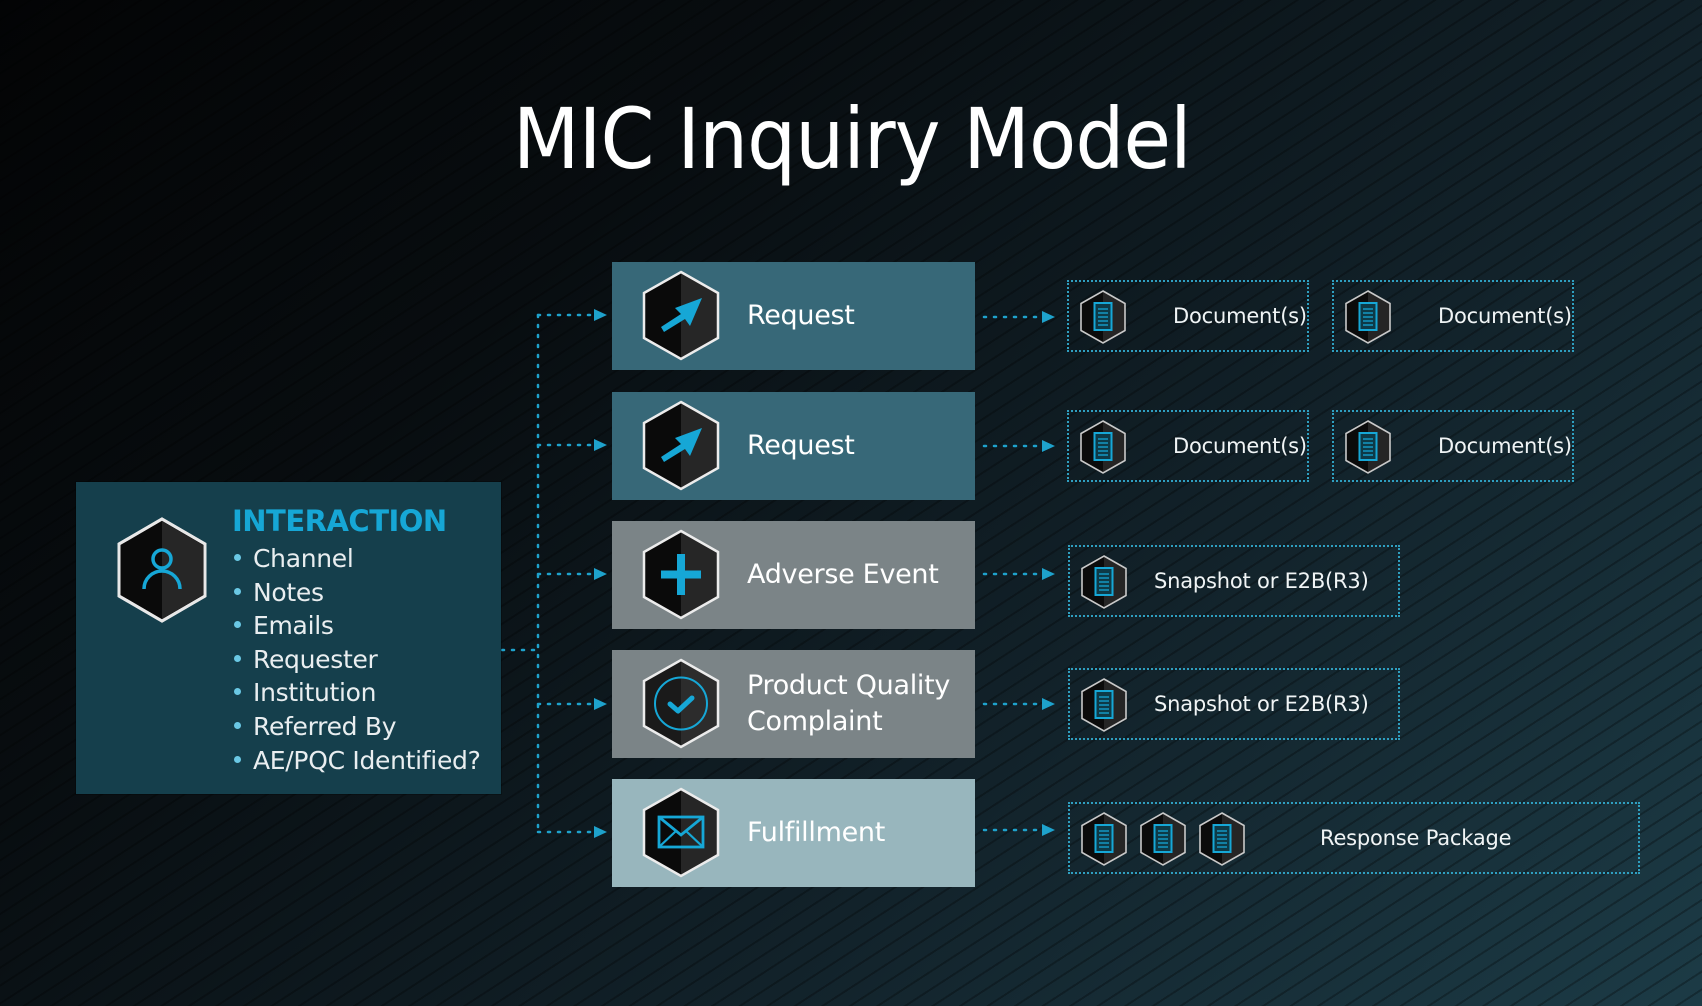  Describe the element at coordinates (339, 521) in the screenshot. I see `interaction-heading: INTERACTION` at that location.